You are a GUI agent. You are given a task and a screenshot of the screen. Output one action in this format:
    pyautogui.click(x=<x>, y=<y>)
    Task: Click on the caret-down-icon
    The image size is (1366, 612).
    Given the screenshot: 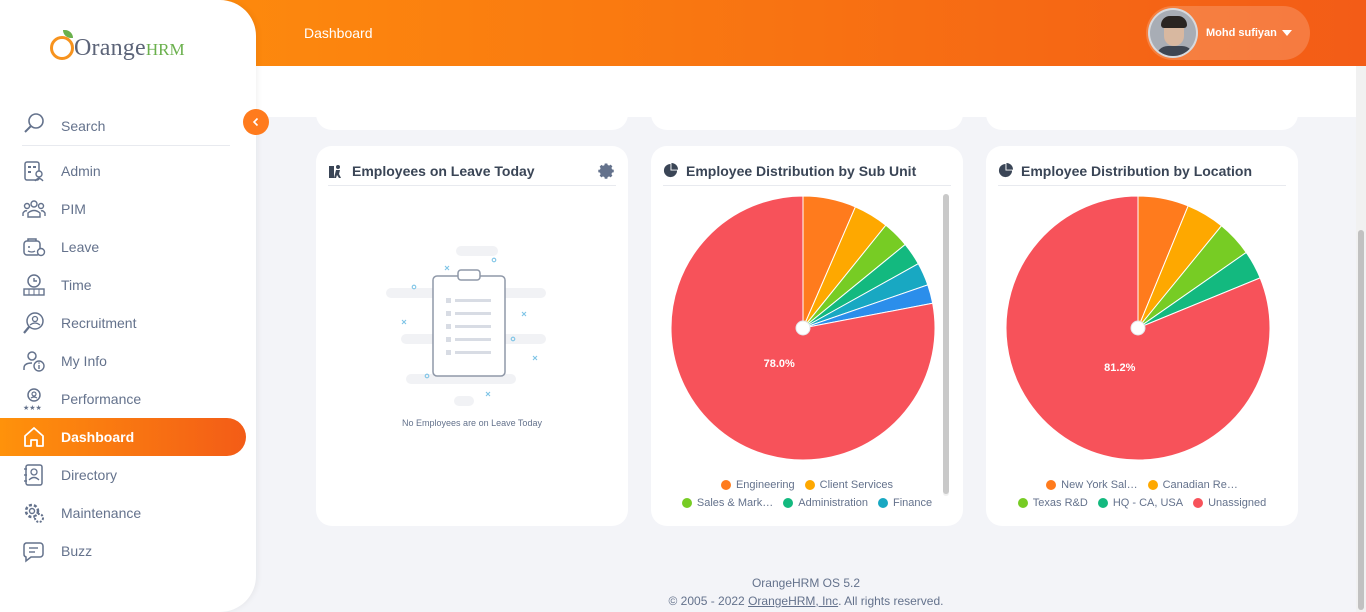 What is the action you would take?
    pyautogui.click(x=1286, y=33)
    